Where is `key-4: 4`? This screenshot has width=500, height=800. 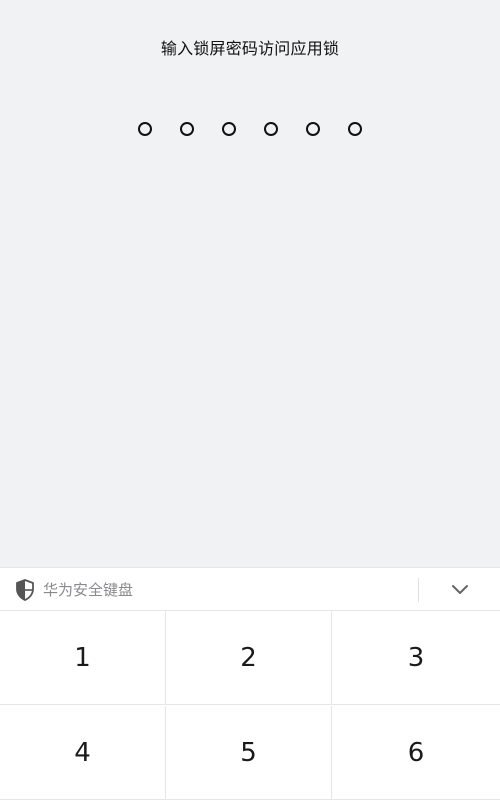 key-4: 4 is located at coordinates (83, 753).